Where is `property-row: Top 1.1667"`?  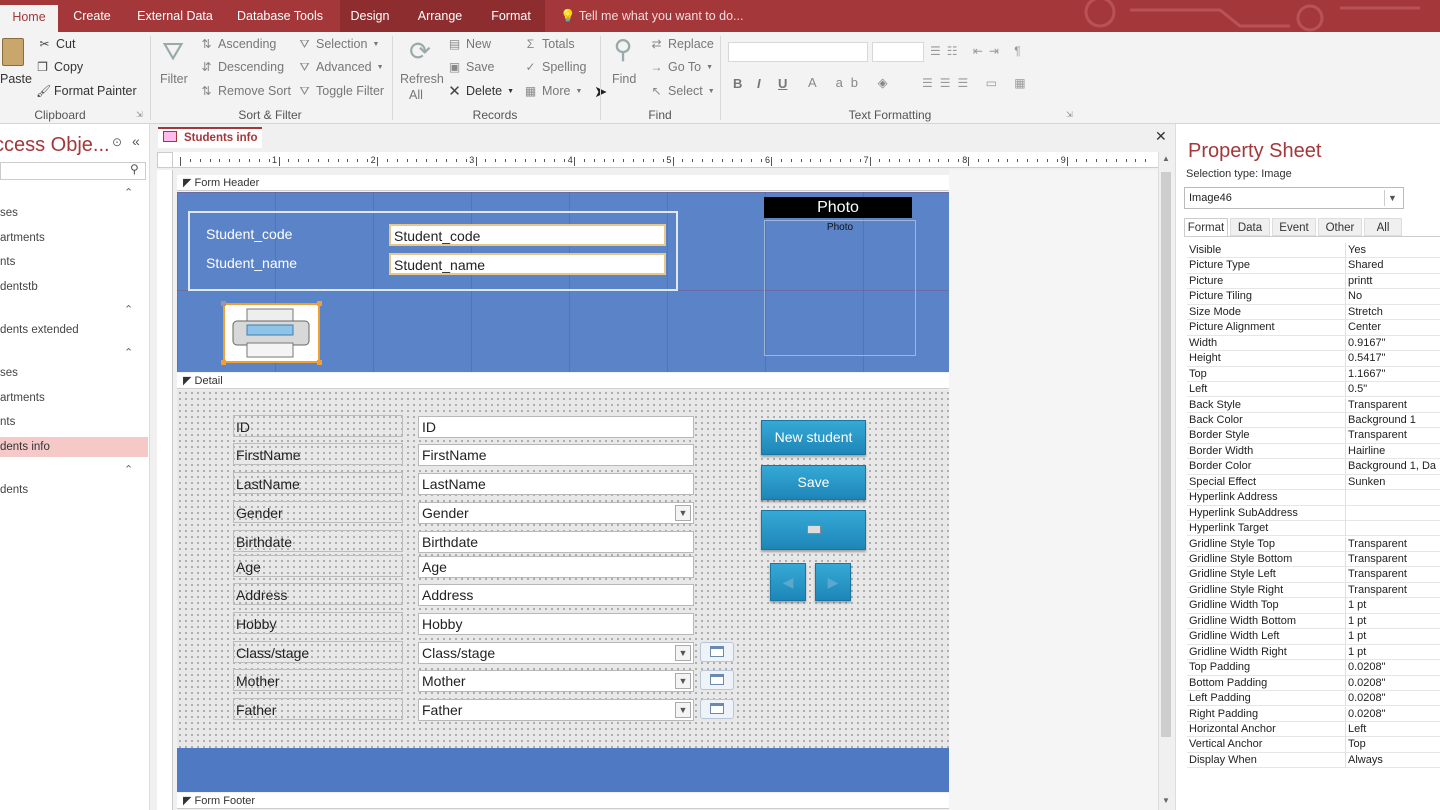 property-row: Top 1.1667" is located at coordinates (1313, 374).